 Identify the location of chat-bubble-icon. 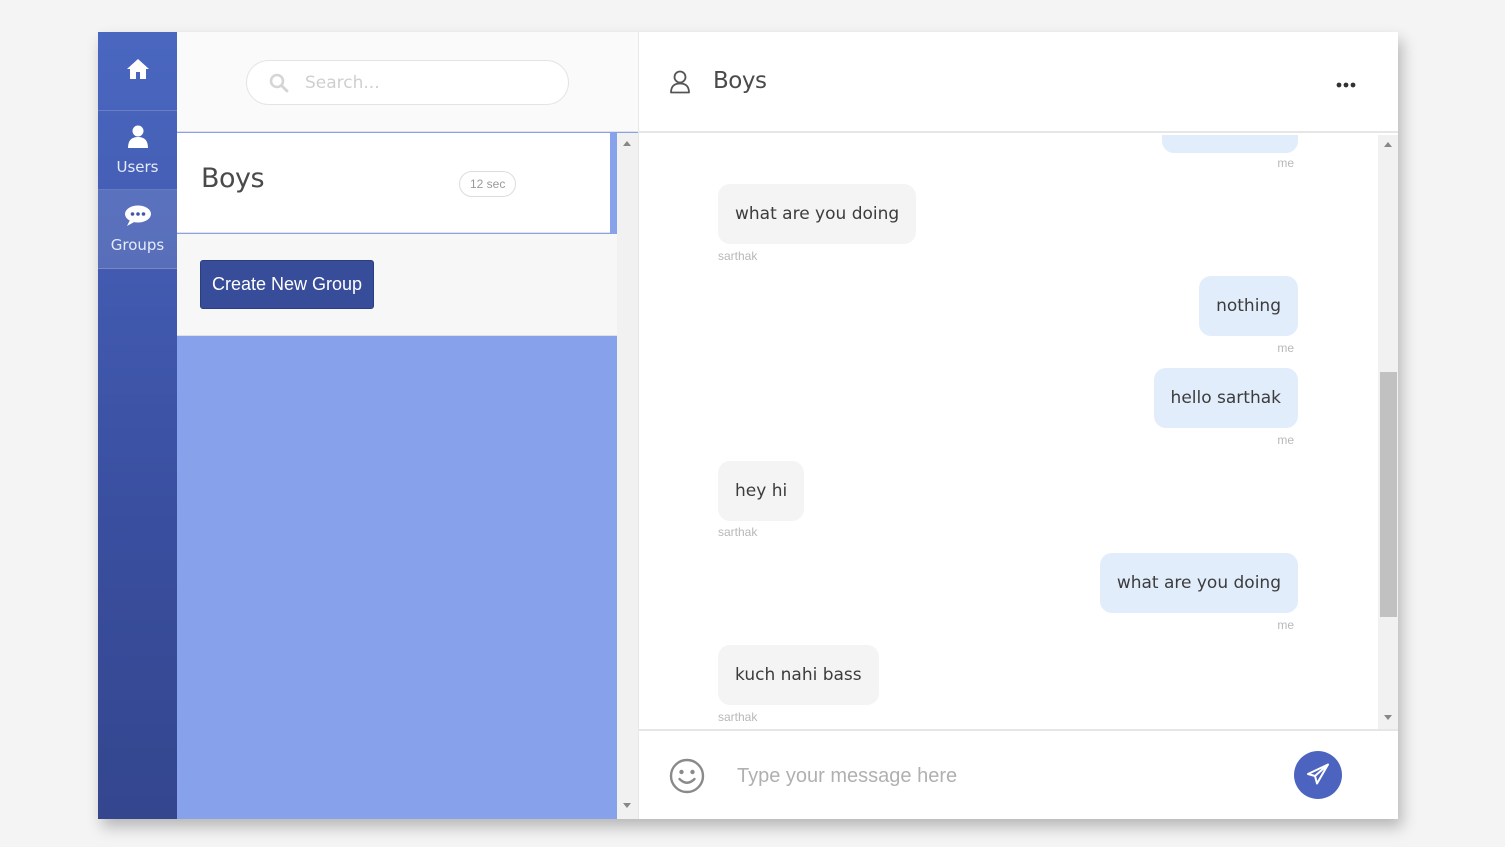
(138, 218).